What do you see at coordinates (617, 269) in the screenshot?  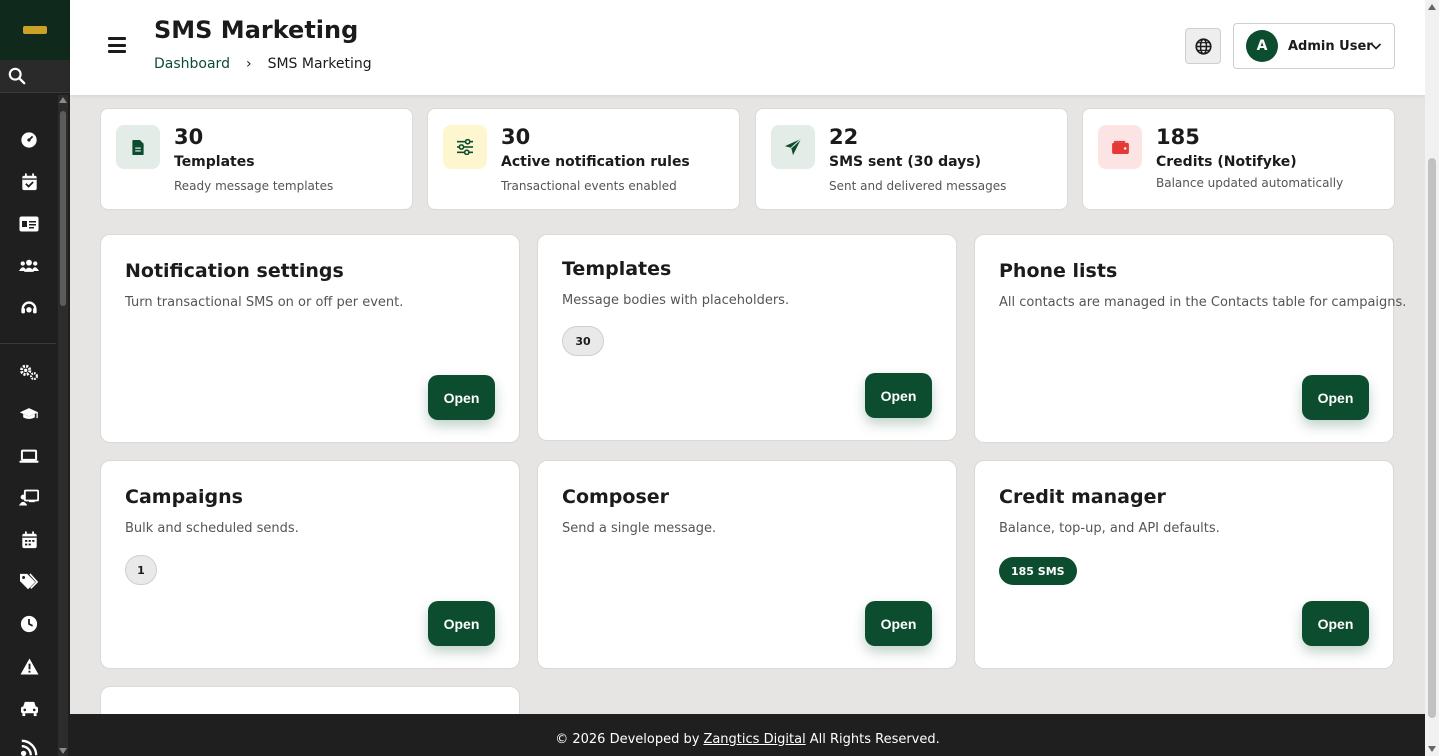 I see `card-title: Templates` at bounding box center [617, 269].